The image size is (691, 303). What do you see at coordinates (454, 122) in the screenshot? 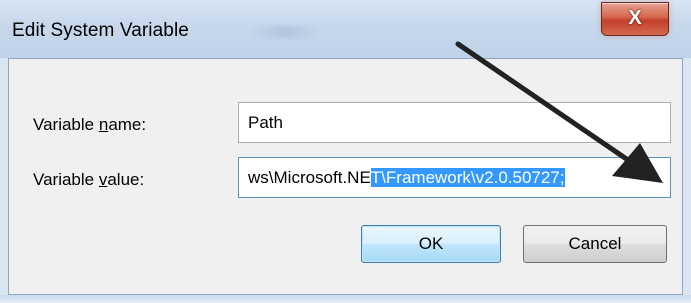
I see `variable-name-field: Path` at bounding box center [454, 122].